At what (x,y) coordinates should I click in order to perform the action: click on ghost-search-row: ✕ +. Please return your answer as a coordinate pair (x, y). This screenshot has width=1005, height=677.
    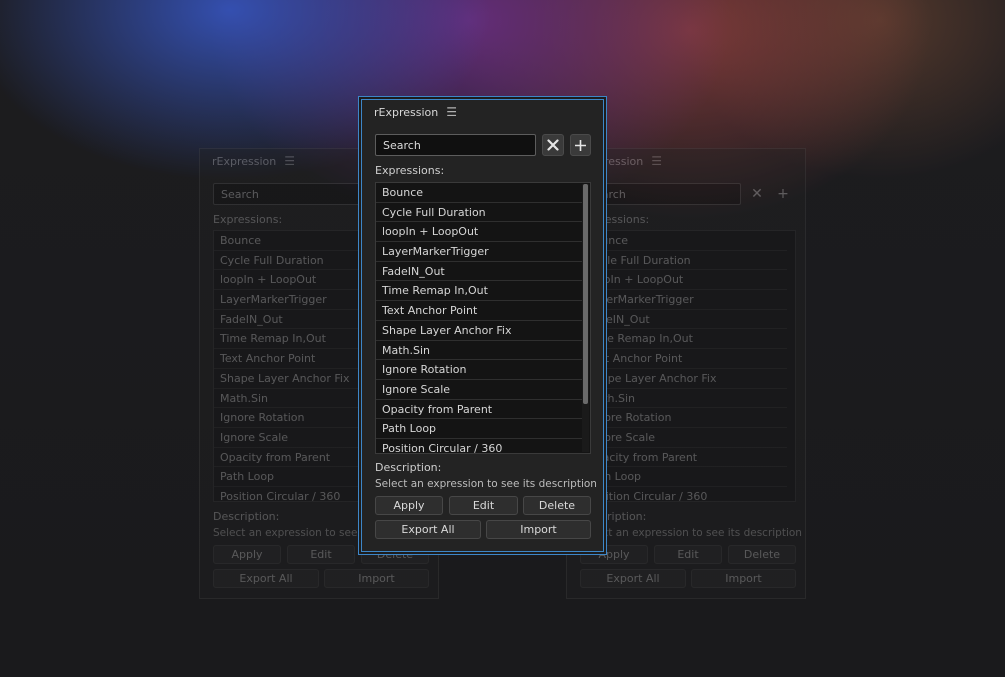
    Looking at the image, I should click on (686, 195).